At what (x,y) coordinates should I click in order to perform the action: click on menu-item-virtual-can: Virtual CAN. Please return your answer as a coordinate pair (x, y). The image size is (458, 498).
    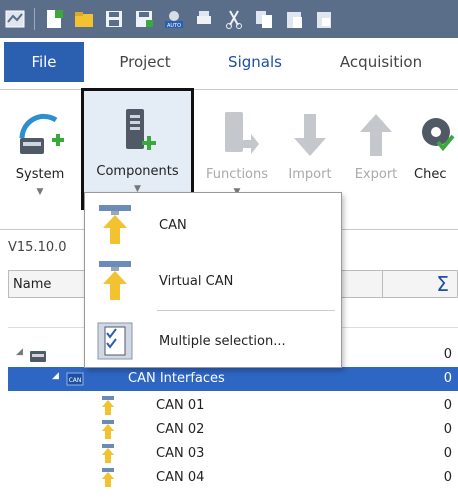
    Looking at the image, I should click on (213, 281).